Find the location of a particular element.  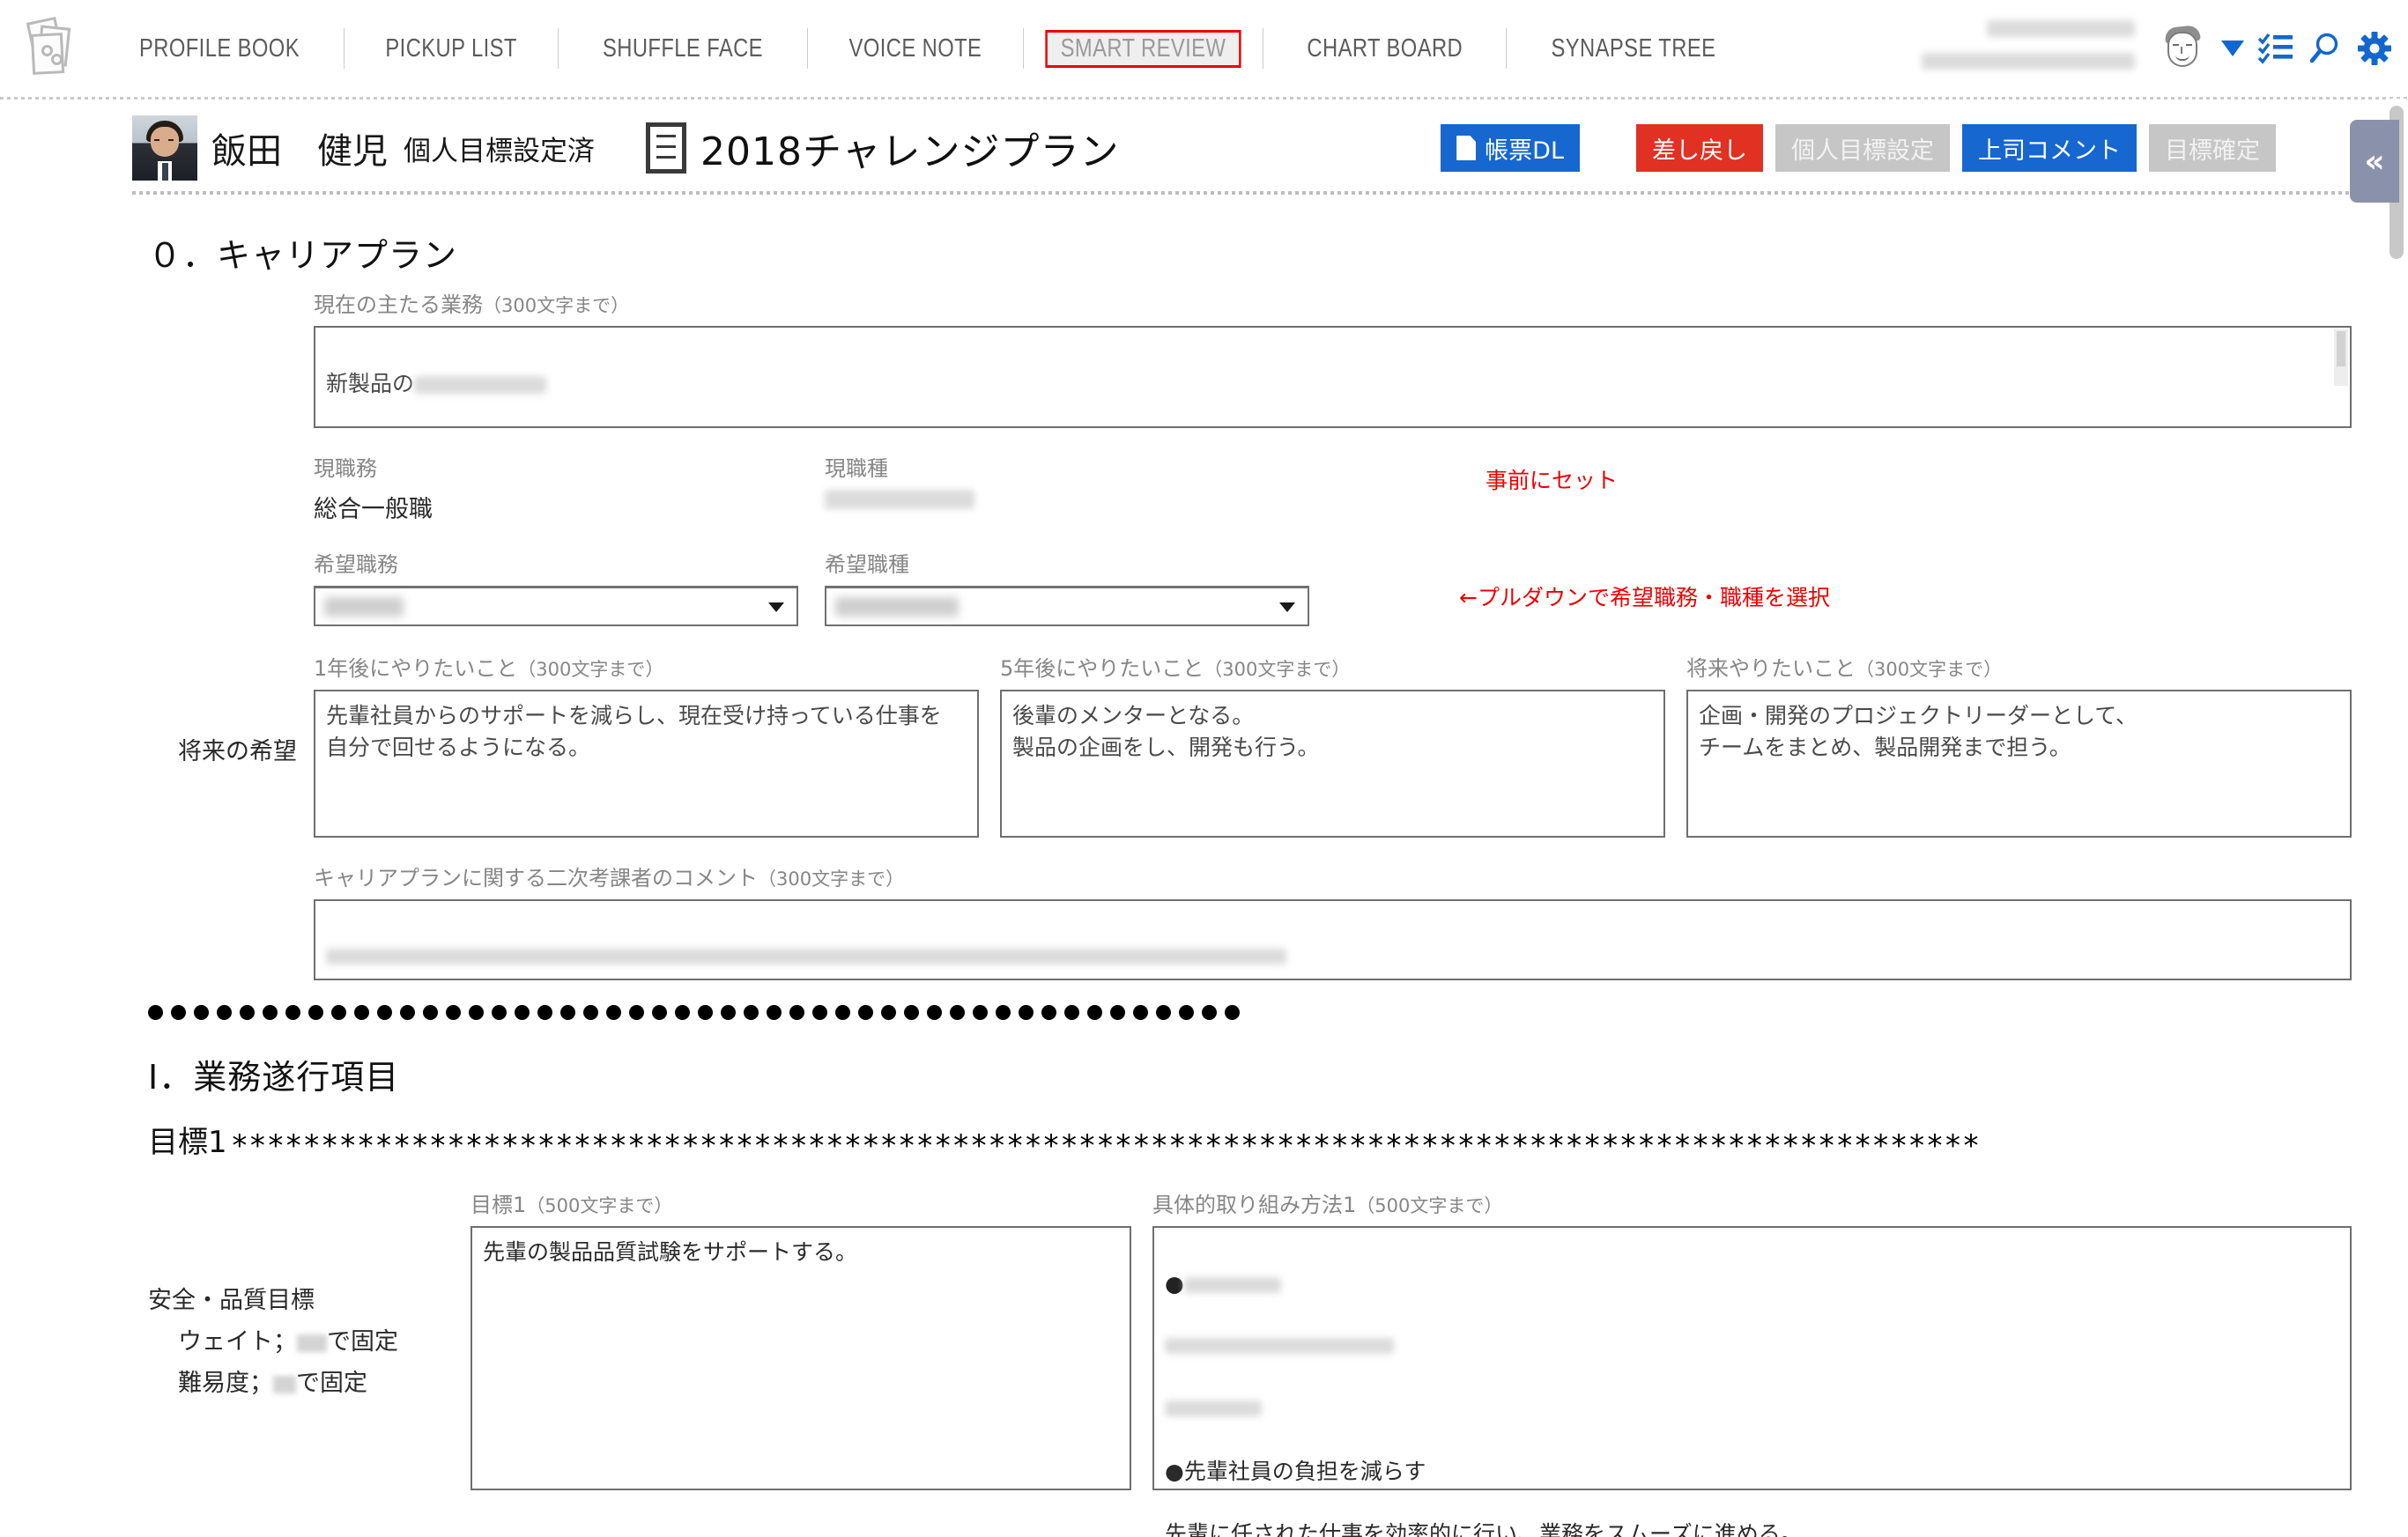

desired-jobtype-select is located at coordinates (1067, 606).